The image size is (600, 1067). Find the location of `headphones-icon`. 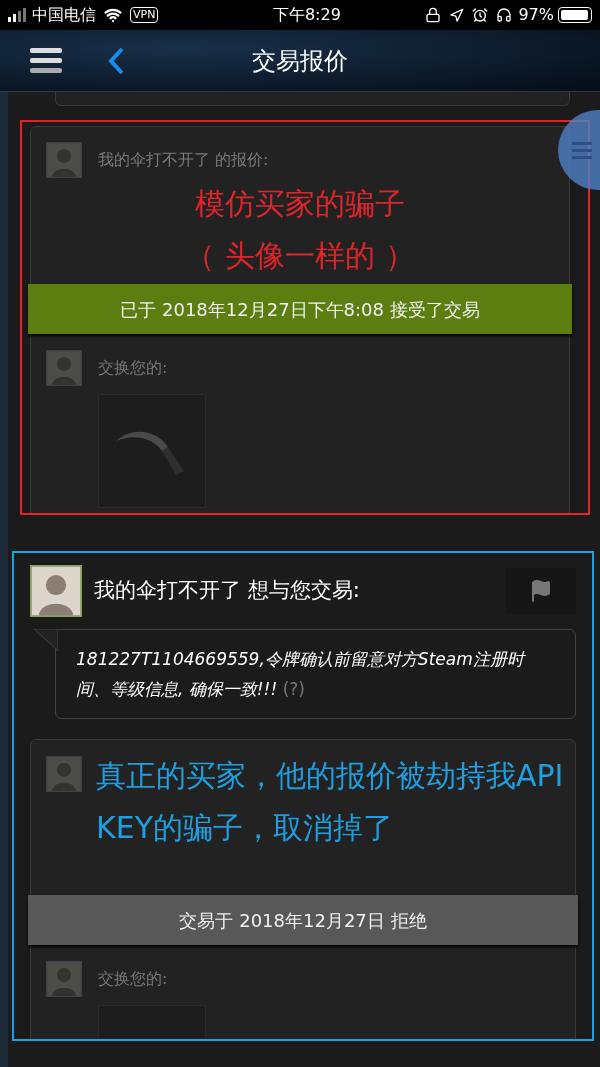

headphones-icon is located at coordinates (504, 15).